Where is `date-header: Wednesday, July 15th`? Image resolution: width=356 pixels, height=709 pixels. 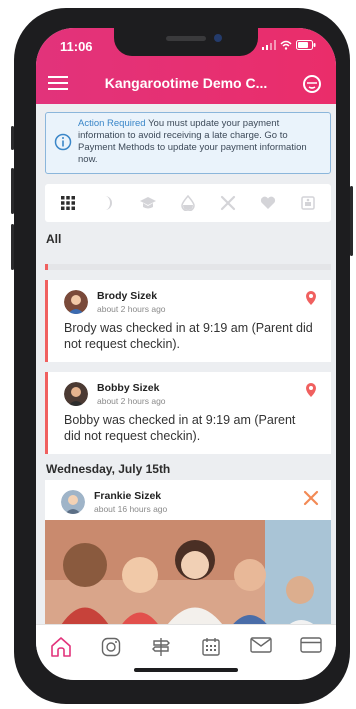
date-header: Wednesday, July 15th is located at coordinates (108, 469).